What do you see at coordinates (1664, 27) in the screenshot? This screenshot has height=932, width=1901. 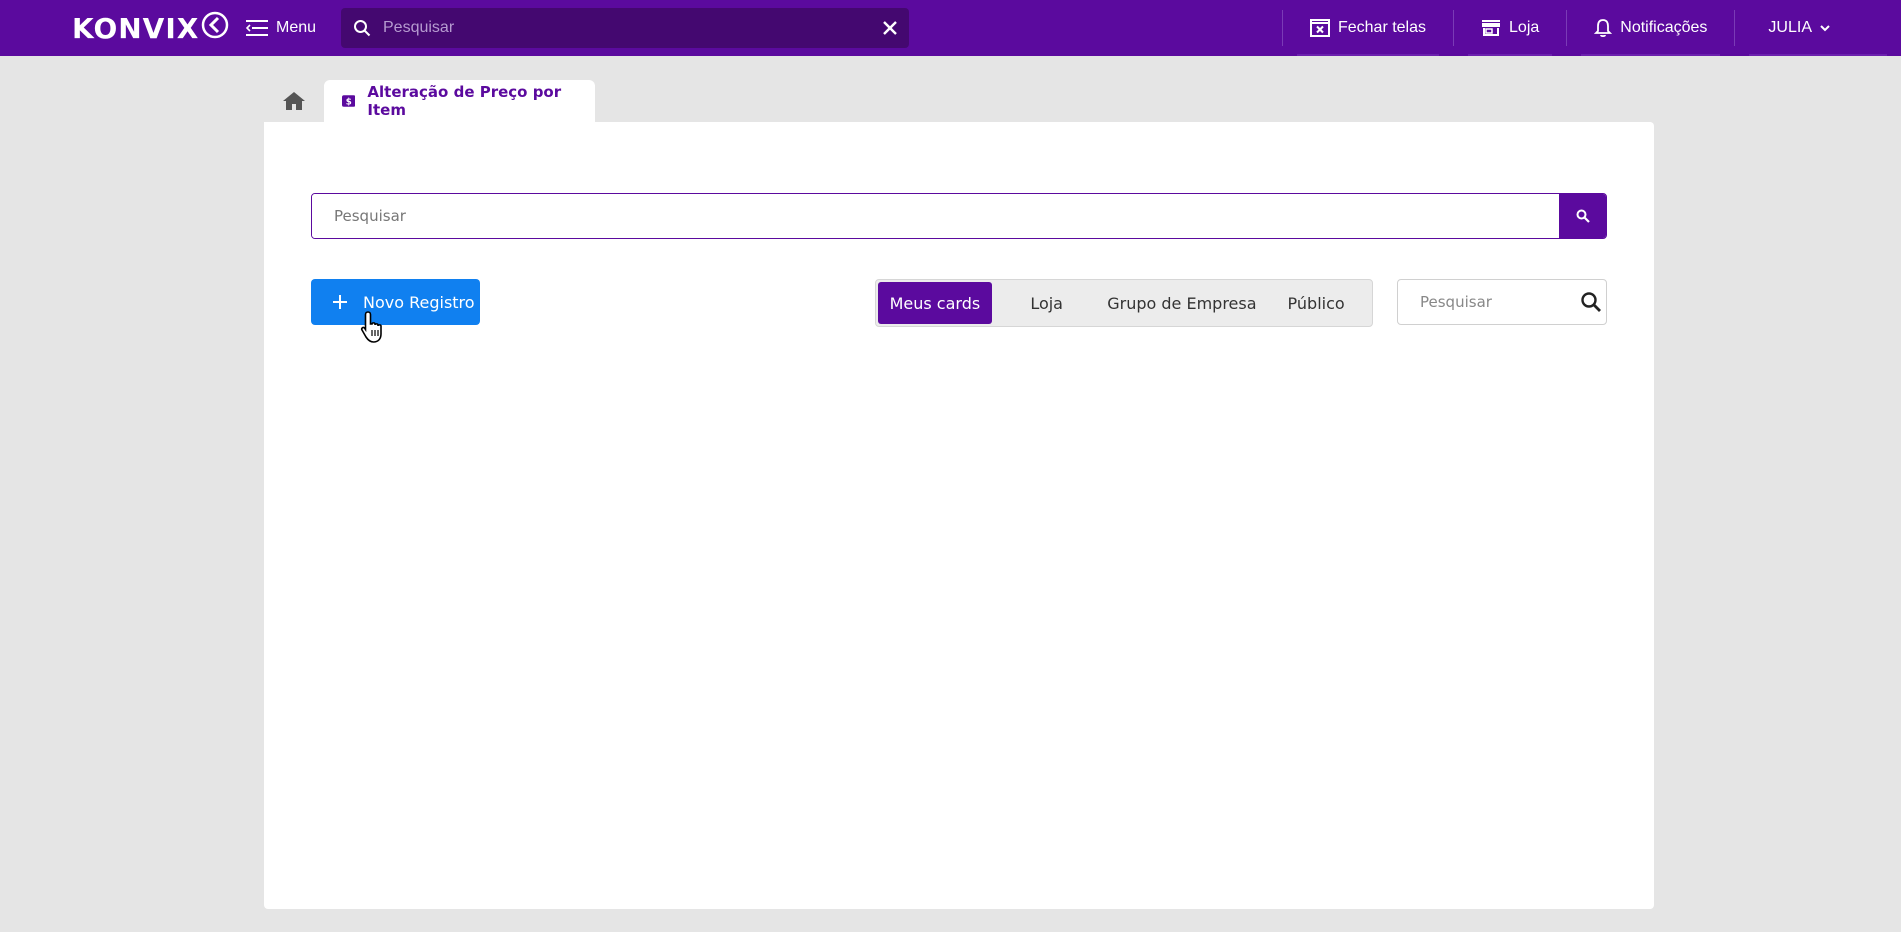 I see `notifications-label: Notificações` at bounding box center [1664, 27].